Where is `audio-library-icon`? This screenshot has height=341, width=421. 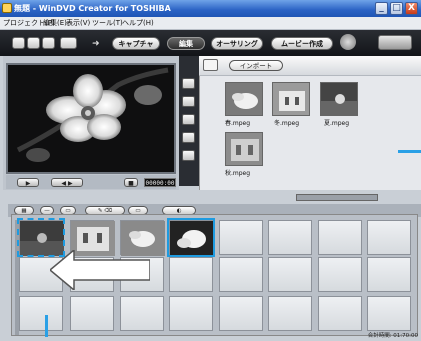 audio-library-icon is located at coordinates (188, 119).